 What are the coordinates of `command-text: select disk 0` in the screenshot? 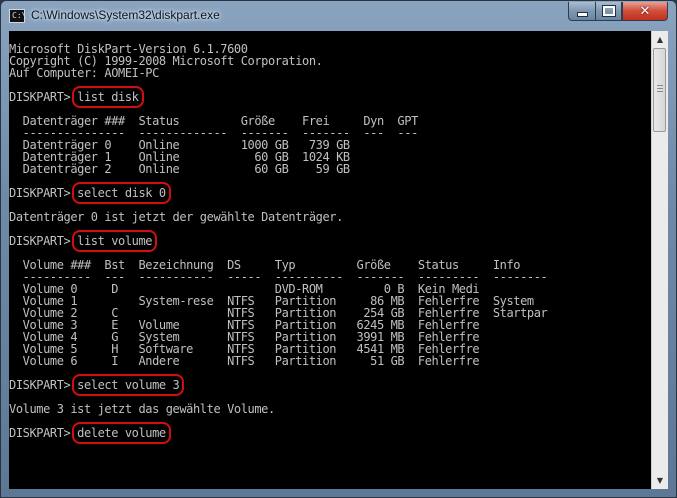 It's located at (121, 193).